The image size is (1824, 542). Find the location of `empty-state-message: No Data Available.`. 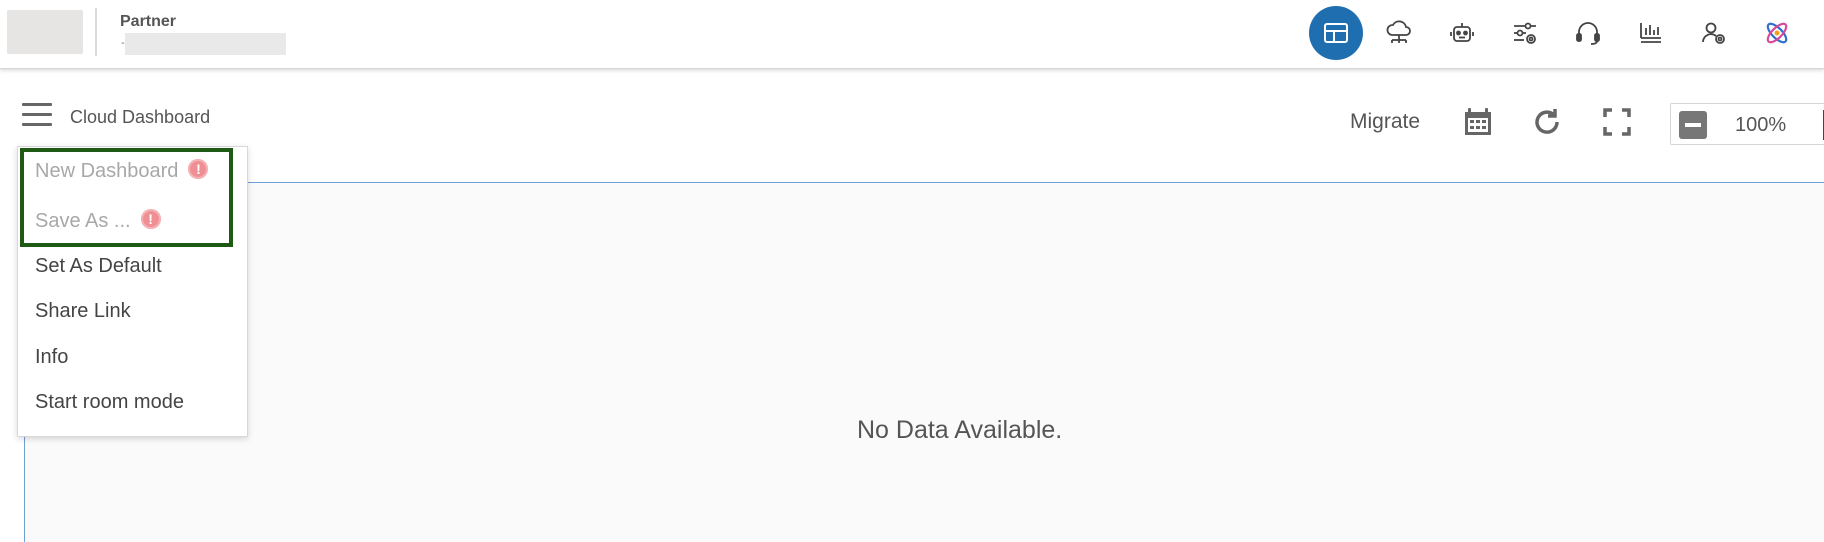

empty-state-message: No Data Available. is located at coordinates (960, 430).